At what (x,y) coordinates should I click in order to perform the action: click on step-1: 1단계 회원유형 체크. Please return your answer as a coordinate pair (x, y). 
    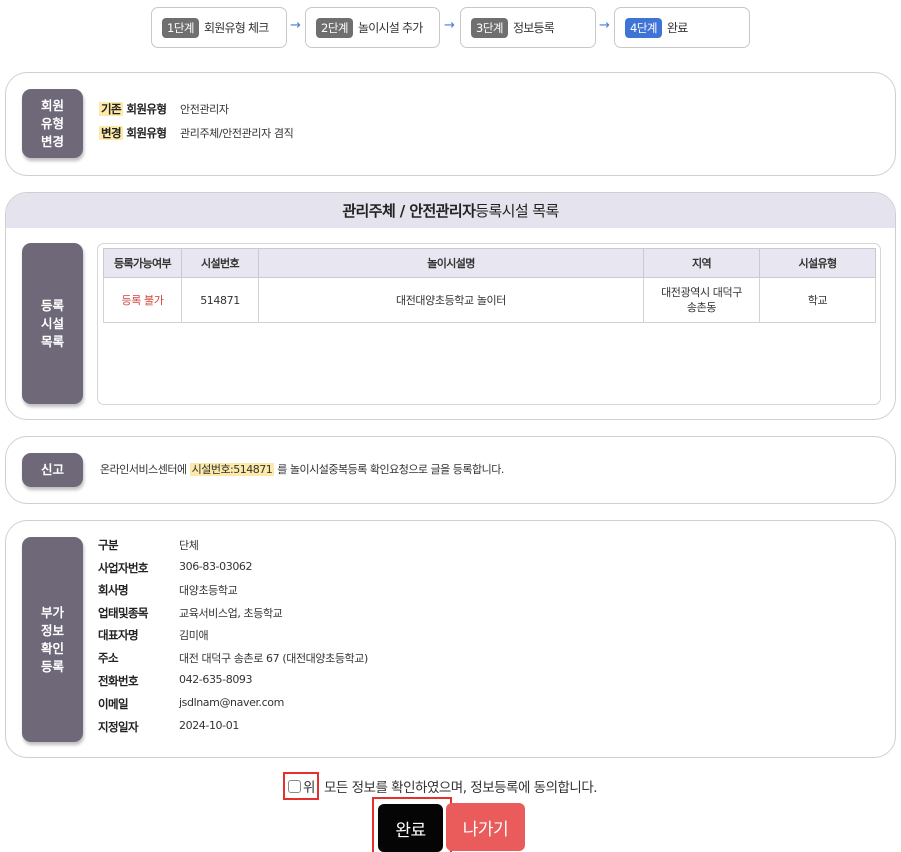
    Looking at the image, I should click on (219, 27).